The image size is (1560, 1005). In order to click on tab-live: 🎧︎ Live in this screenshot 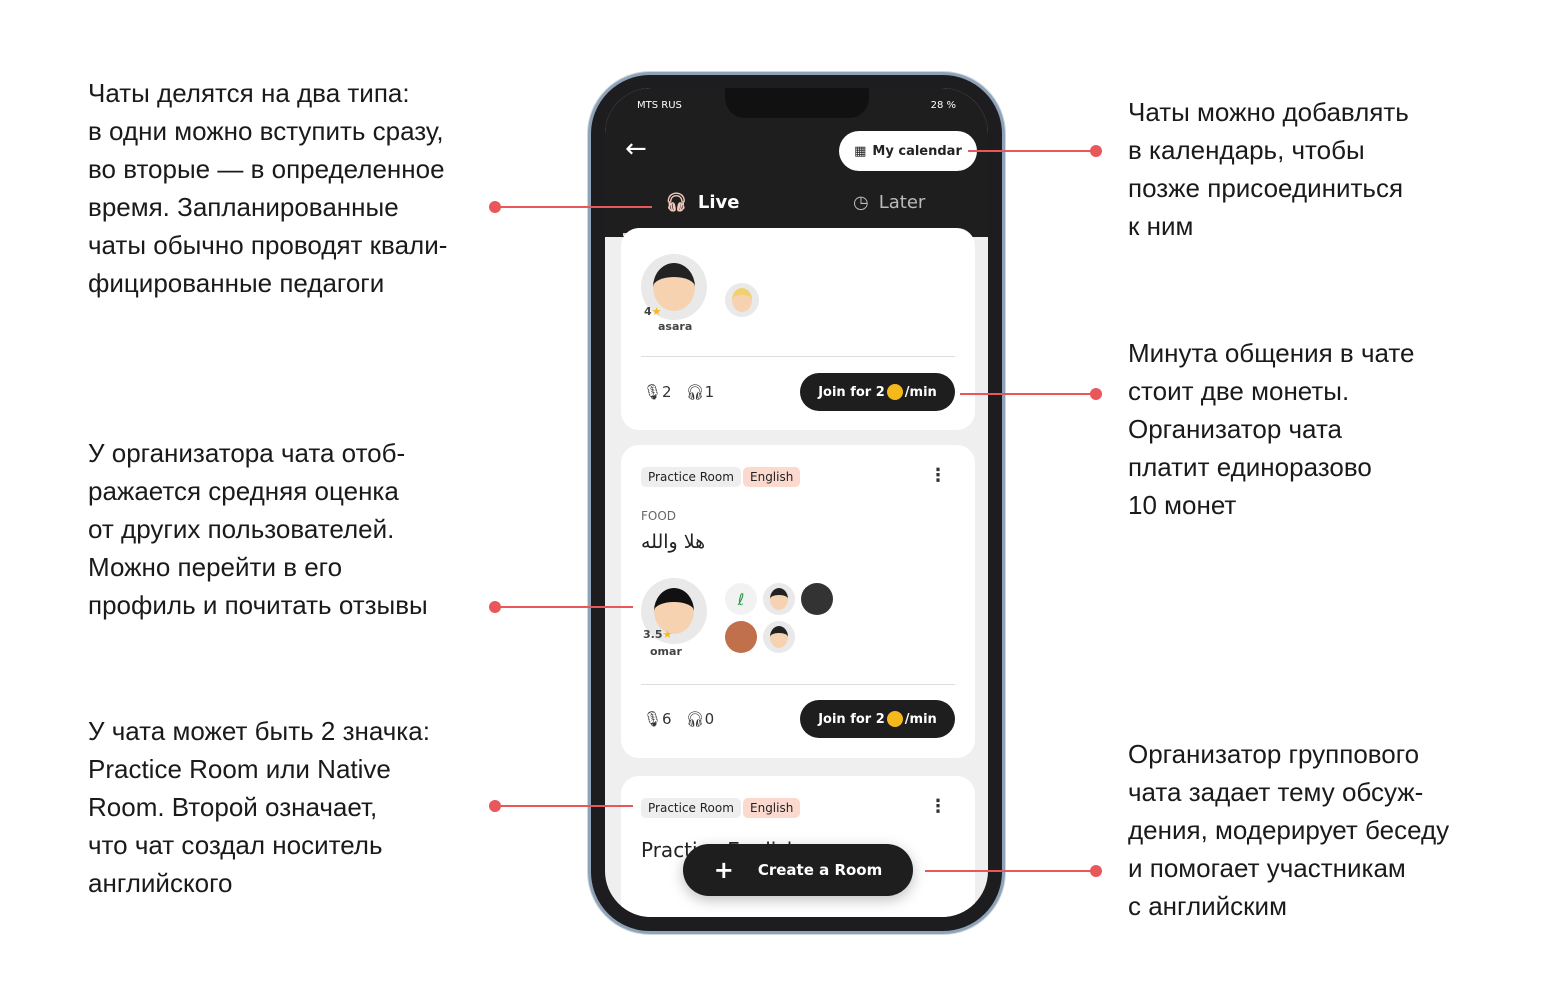, I will do `click(702, 202)`.